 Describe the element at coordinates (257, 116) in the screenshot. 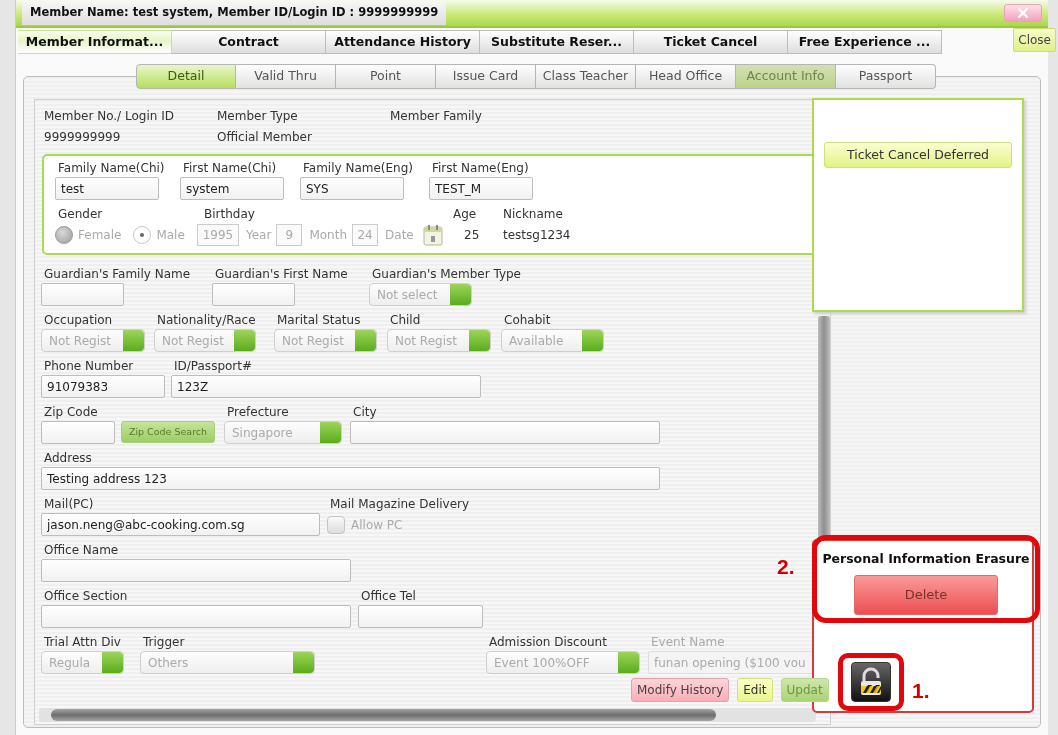

I see `field-label: Member Type` at that location.